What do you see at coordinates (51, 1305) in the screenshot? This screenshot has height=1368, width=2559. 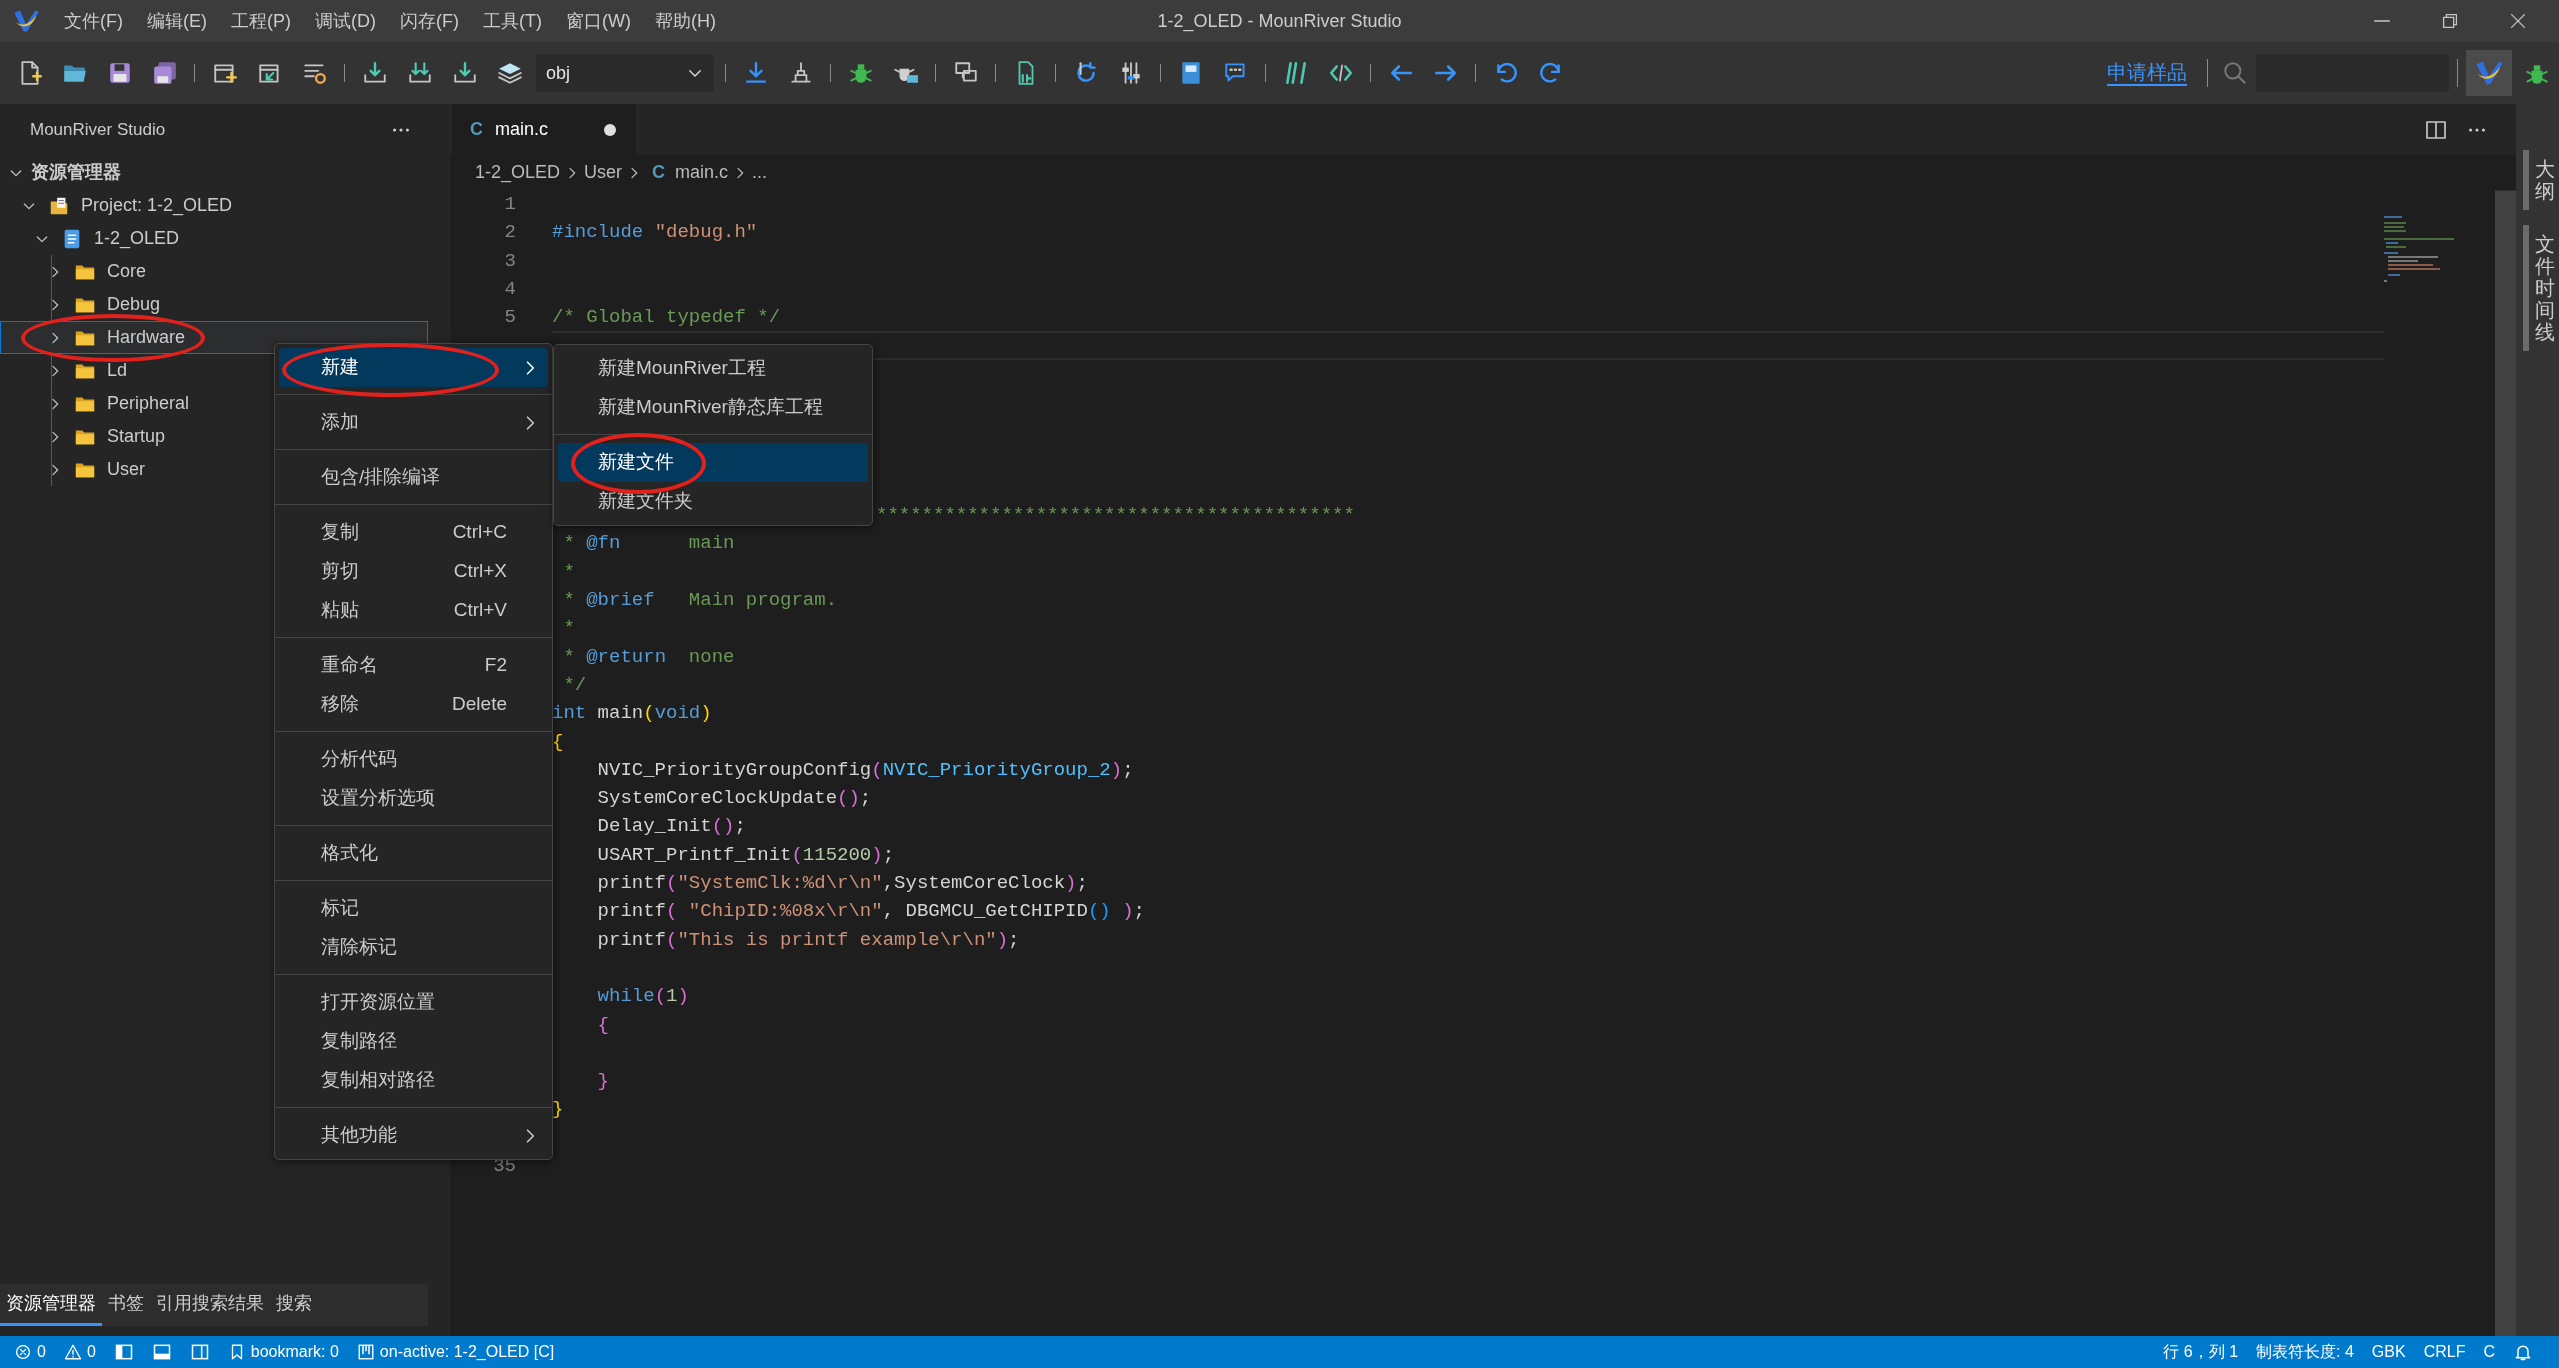 I see `panel-tab: 资源管理器` at bounding box center [51, 1305].